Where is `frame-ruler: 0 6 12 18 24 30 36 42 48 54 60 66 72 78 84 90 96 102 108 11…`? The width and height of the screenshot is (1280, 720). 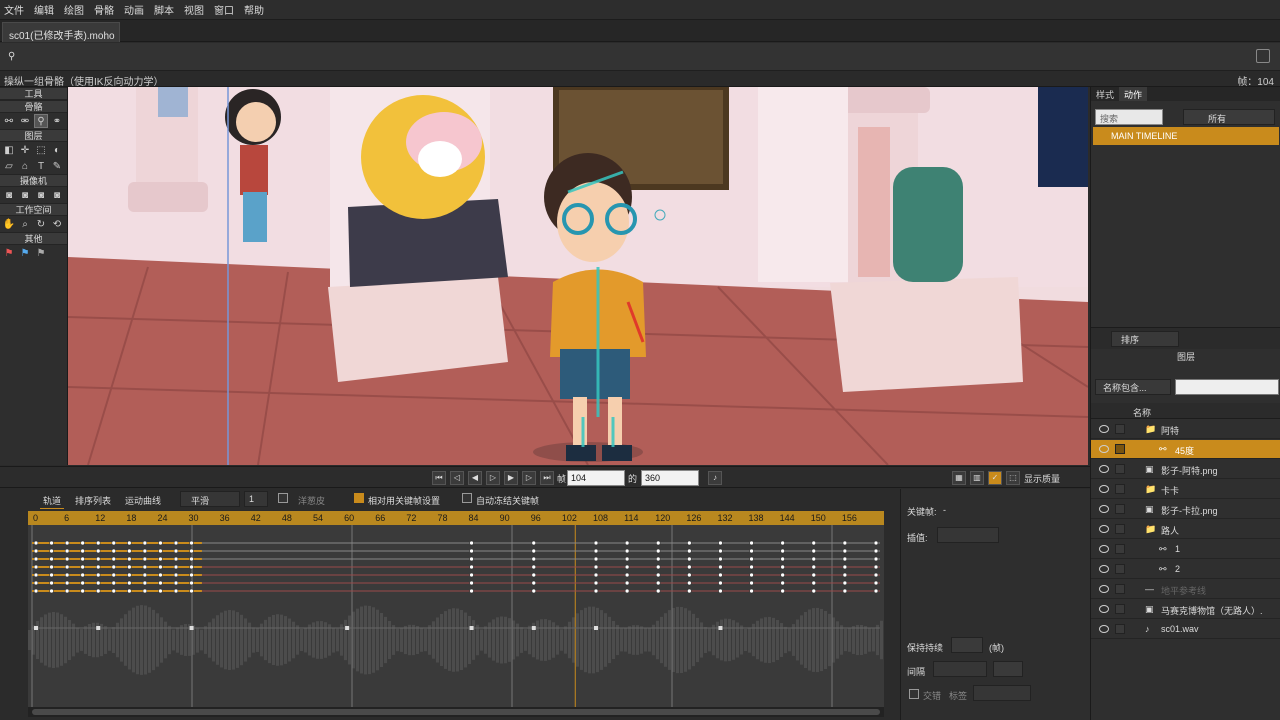
frame-ruler: 0 6 12 18 24 30 36 42 48 54 60 66 72 78 84 90 96 102 108 11… is located at coordinates (456, 518).